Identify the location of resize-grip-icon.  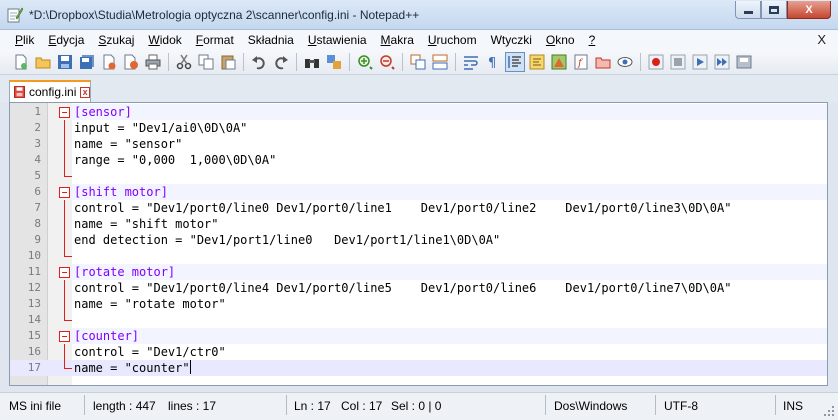
(829, 411).